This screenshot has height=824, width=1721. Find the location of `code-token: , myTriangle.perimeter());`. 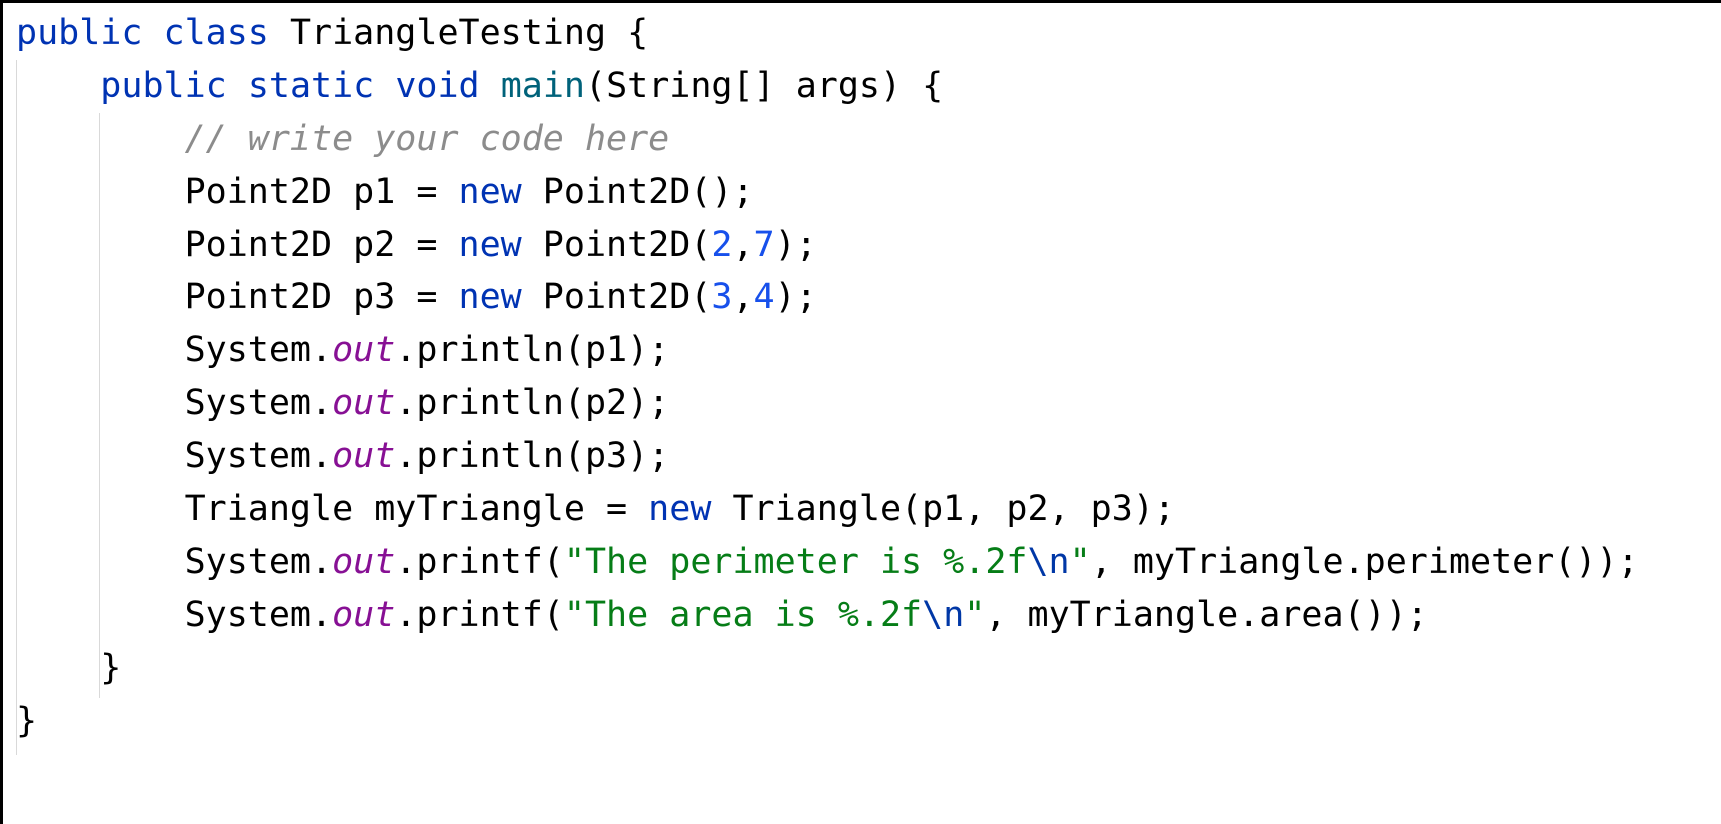

code-token: , myTriangle.perimeter()); is located at coordinates (1364, 562).